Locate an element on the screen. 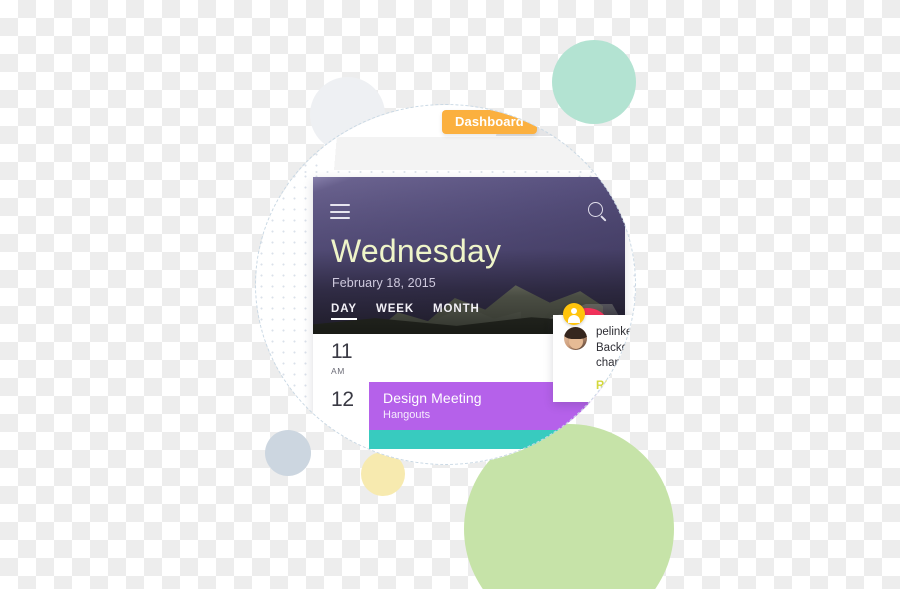 Image resolution: width=900 pixels, height=589 pixels. hamburger-icon is located at coordinates (340, 211).